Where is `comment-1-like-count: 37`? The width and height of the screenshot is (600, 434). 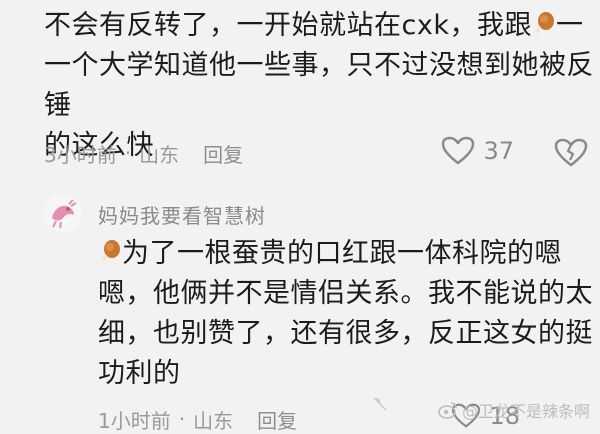 comment-1-like-count: 37 is located at coordinates (498, 151).